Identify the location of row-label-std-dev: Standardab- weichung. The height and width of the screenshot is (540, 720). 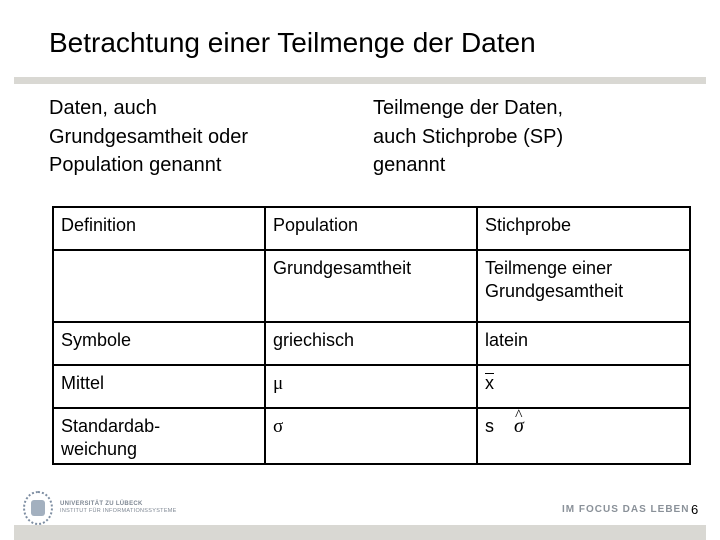
(111, 437).